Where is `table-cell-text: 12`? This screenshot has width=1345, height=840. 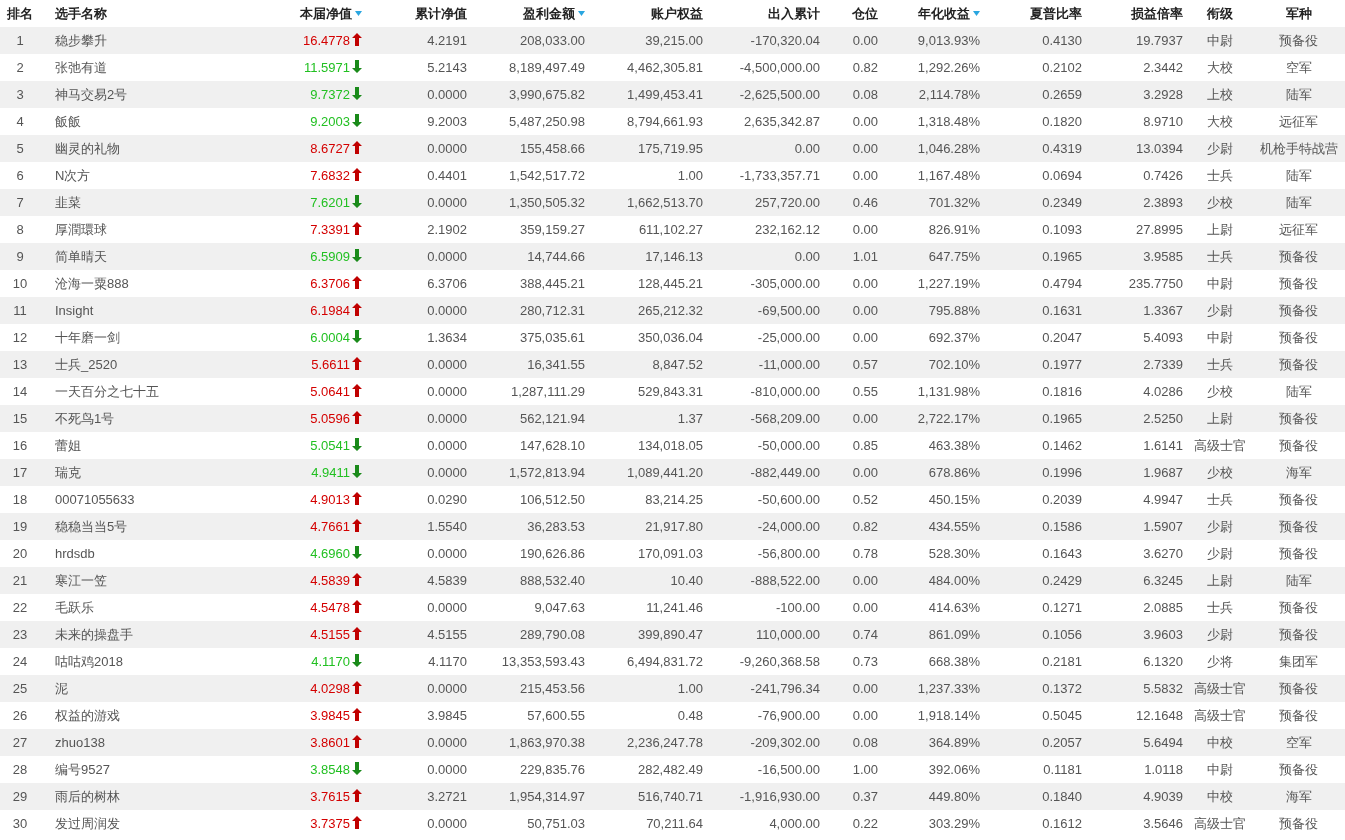
table-cell-text: 12 is located at coordinates (20, 337).